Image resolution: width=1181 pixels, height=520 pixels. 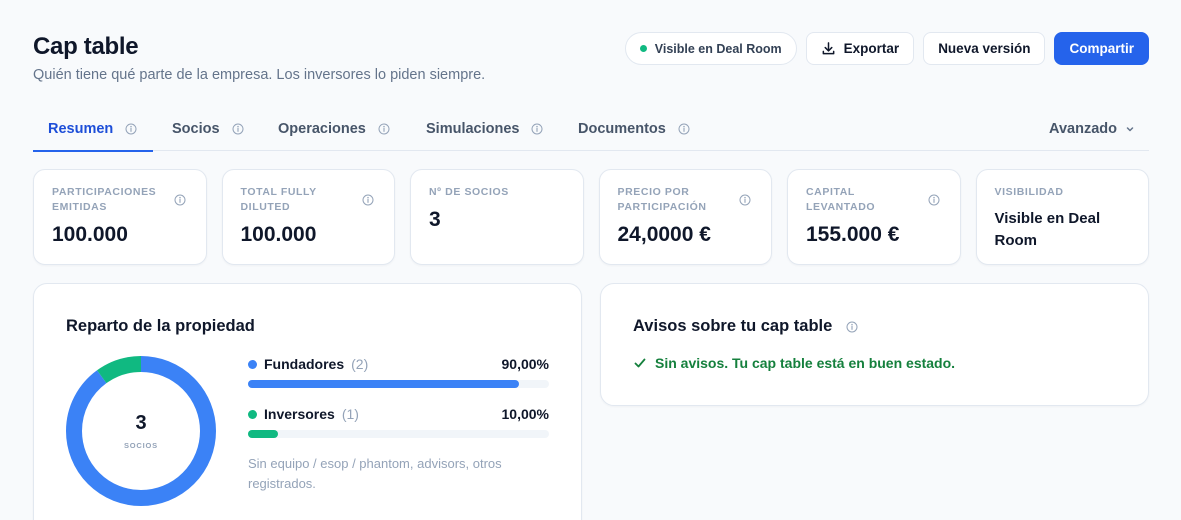 What do you see at coordinates (853, 234) in the screenshot?
I see `stat-value: 155.000 €` at bounding box center [853, 234].